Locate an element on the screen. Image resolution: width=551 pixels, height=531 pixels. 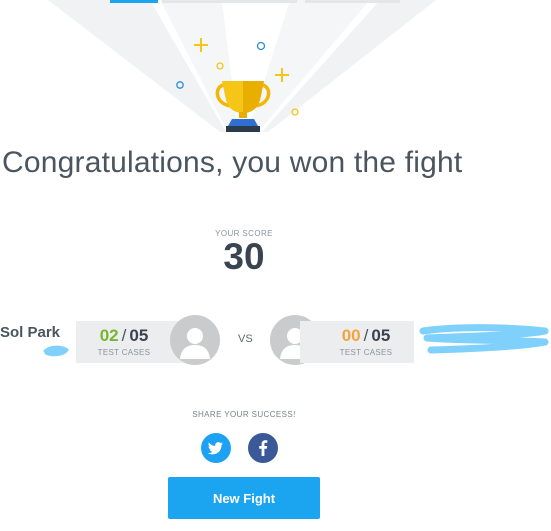
versus-label: VS is located at coordinates (245, 339).